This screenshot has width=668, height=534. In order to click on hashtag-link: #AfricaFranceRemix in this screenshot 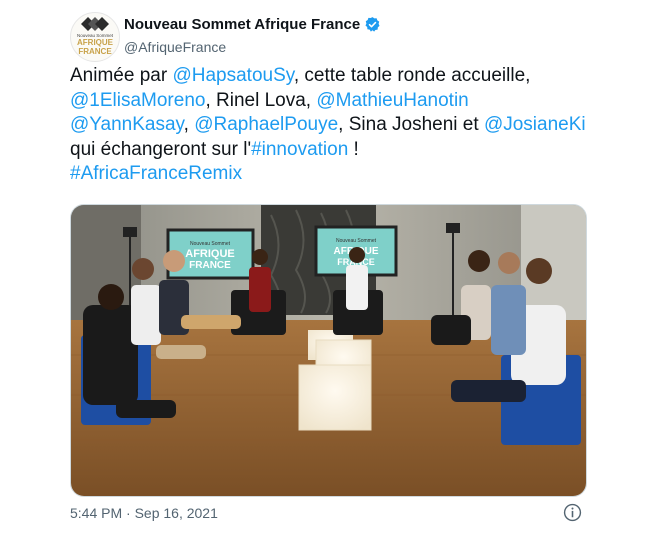, I will do `click(156, 173)`.